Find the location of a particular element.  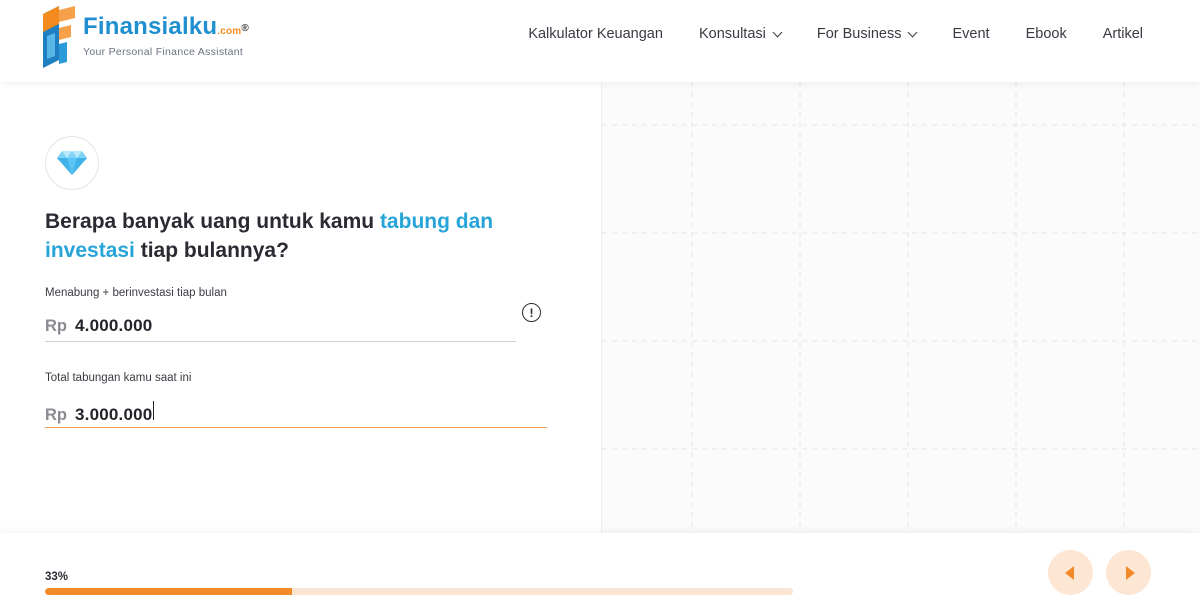

diamond-icon is located at coordinates (72, 163).